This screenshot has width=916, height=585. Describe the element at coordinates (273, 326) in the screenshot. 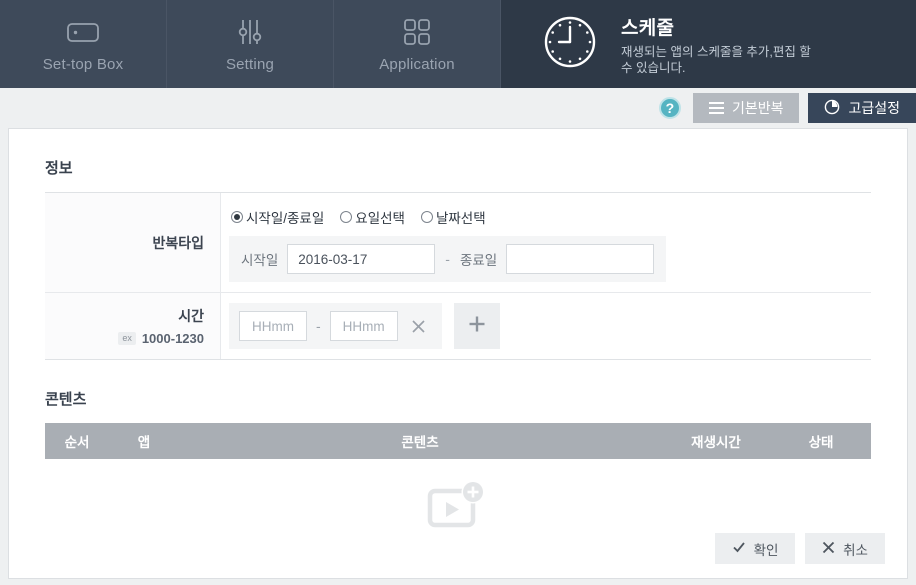

I see `time-from-input` at that location.